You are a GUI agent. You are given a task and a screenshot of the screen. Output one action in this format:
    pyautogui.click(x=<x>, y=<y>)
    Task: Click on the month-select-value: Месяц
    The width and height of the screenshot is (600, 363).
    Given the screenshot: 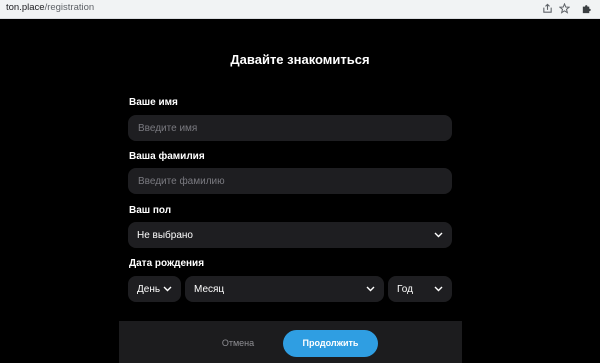 What is the action you would take?
    pyautogui.click(x=209, y=289)
    